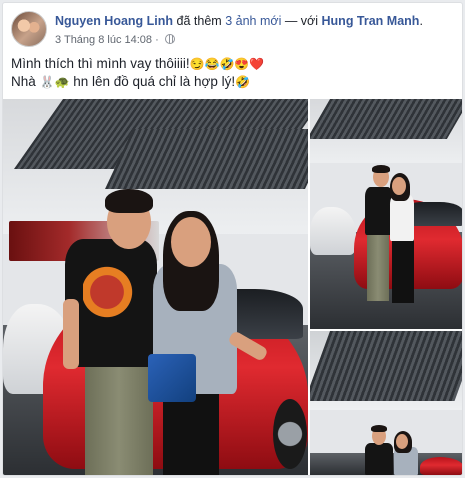 The image size is (465, 478). I want to click on status-line-2: Nhà 🐰🐢 hn lên đồ quá chỉ là hợp lý!🤣, so click(137, 82).